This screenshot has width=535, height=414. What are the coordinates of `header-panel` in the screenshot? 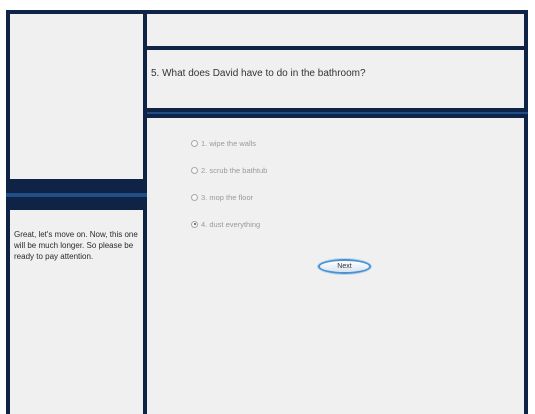 It's located at (335, 30).